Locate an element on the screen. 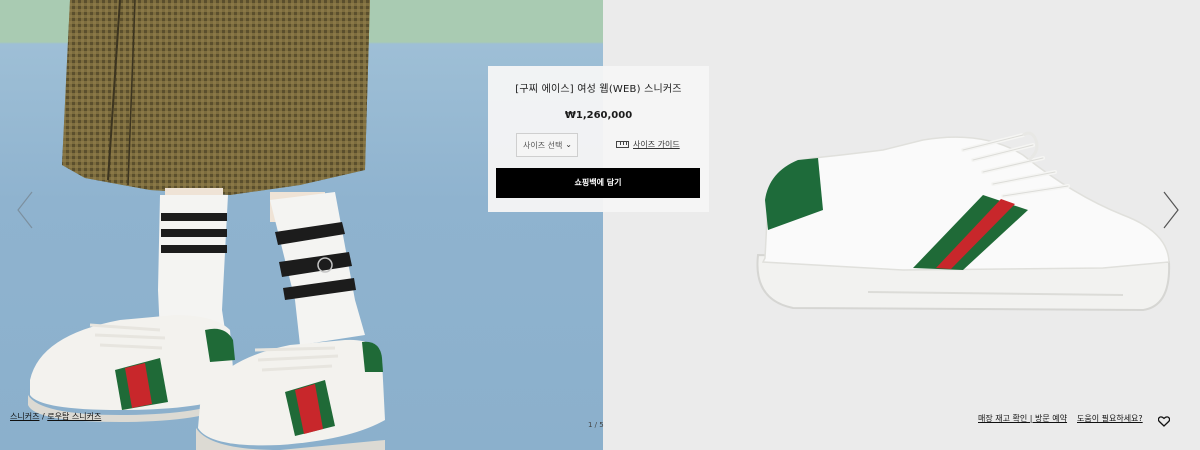  gallery-pager: 1 / 5 is located at coordinates (596, 425).